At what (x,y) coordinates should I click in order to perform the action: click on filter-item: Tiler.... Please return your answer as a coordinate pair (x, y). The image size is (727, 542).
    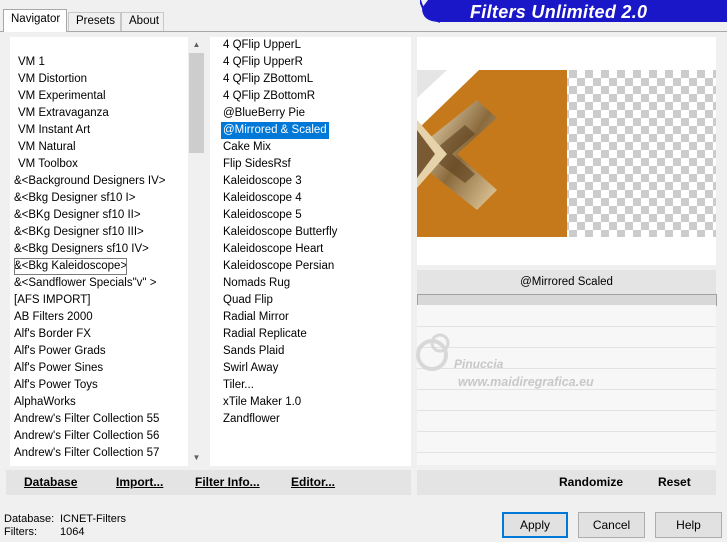
    Looking at the image, I should click on (238, 385).